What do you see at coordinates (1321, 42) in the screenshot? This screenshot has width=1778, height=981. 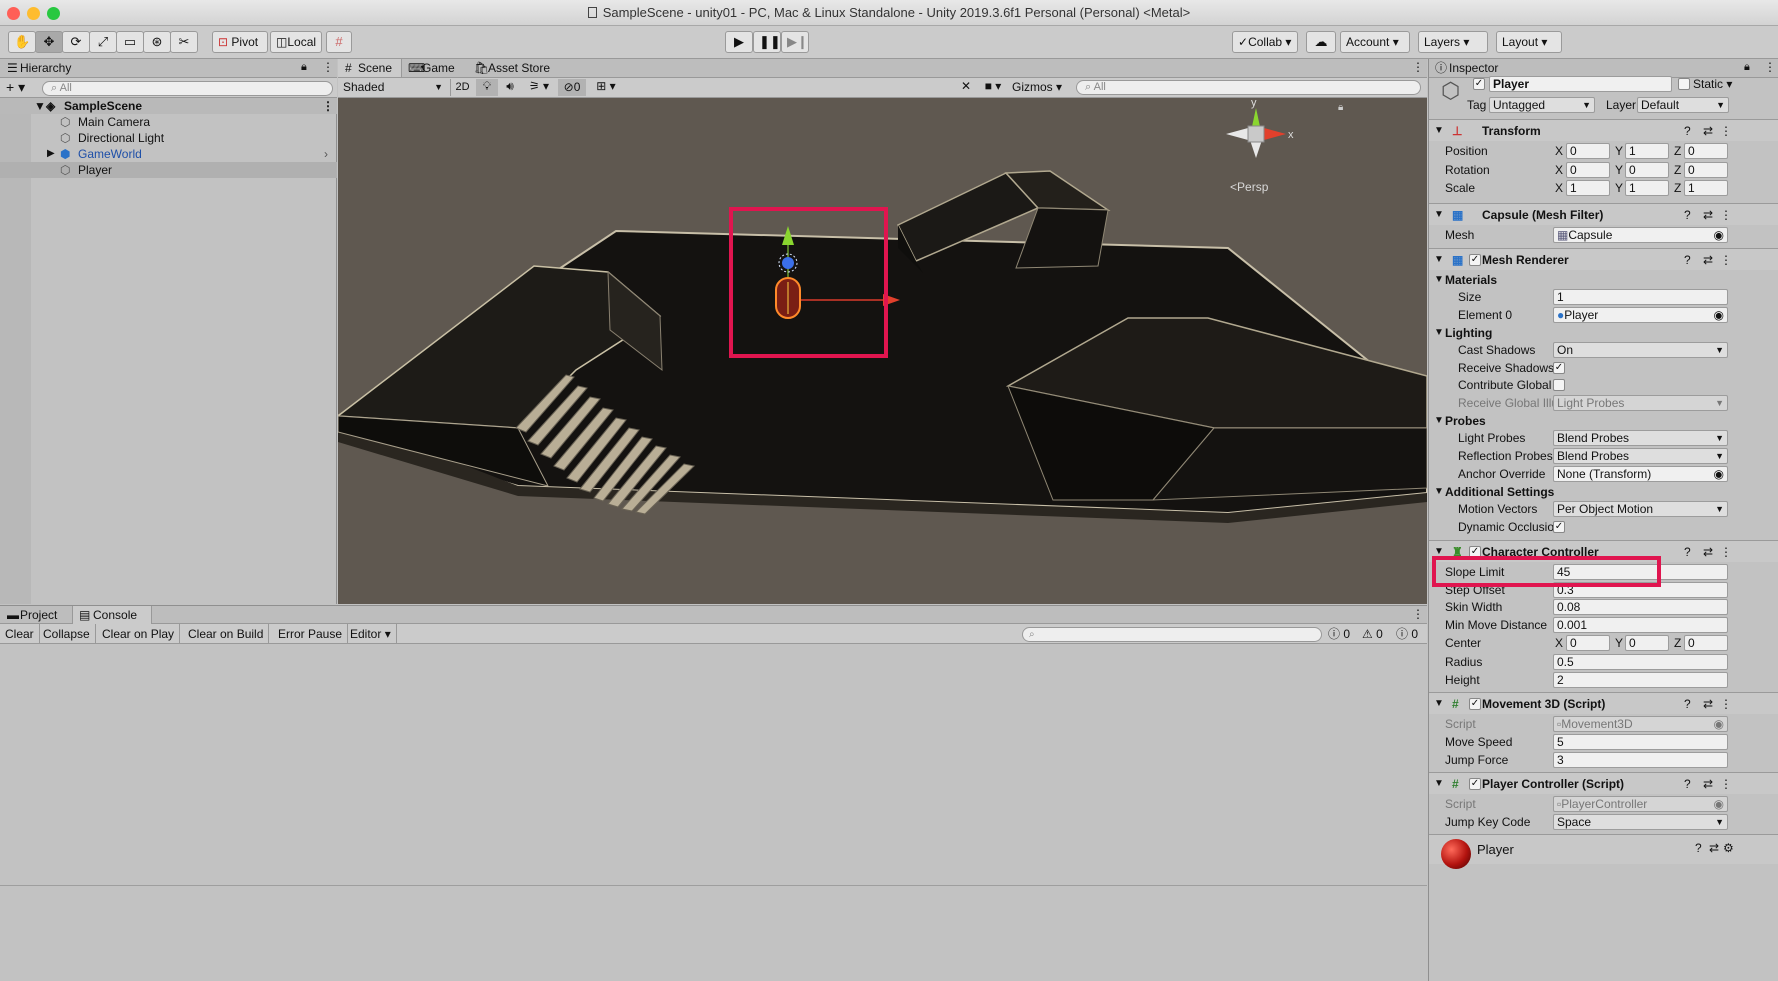 I see `cloud-button: ☁` at bounding box center [1321, 42].